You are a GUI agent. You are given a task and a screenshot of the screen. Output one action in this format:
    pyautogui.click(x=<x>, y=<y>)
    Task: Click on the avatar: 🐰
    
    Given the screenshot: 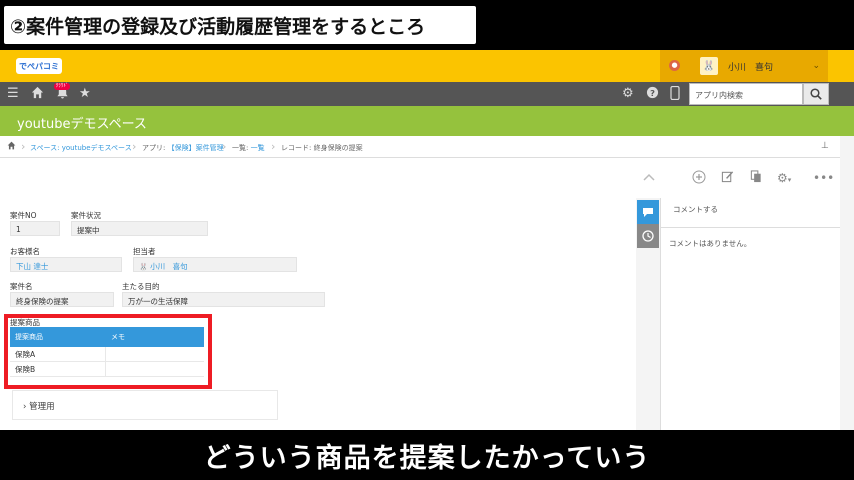 What is the action you would take?
    pyautogui.click(x=709, y=66)
    